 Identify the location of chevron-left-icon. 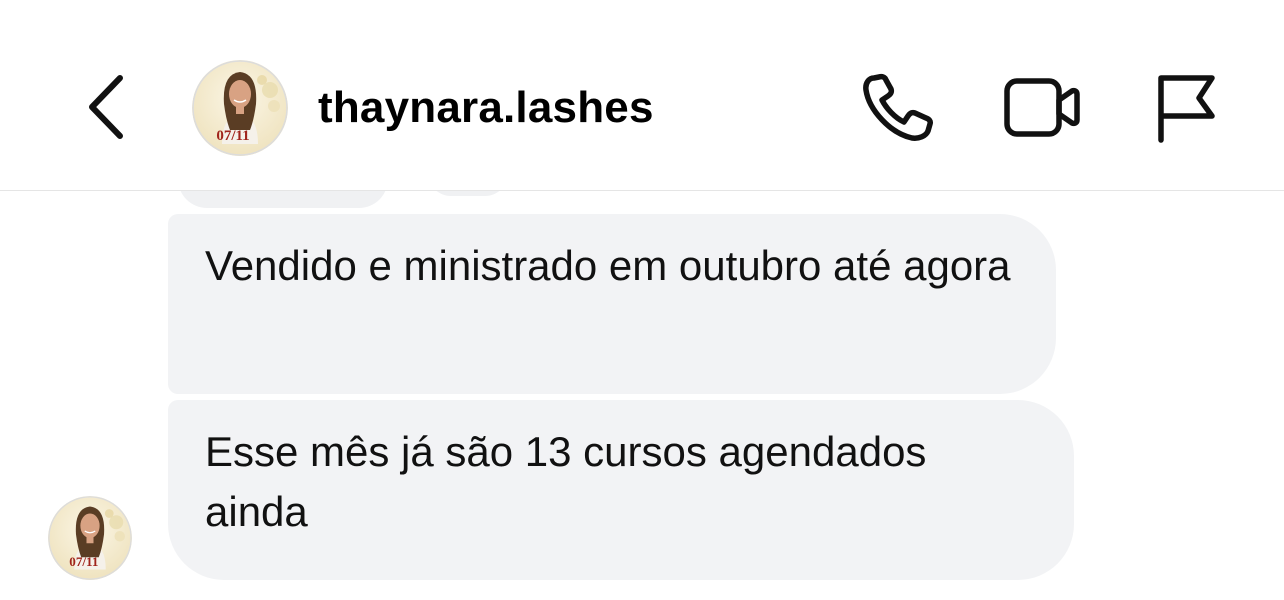
(106, 107).